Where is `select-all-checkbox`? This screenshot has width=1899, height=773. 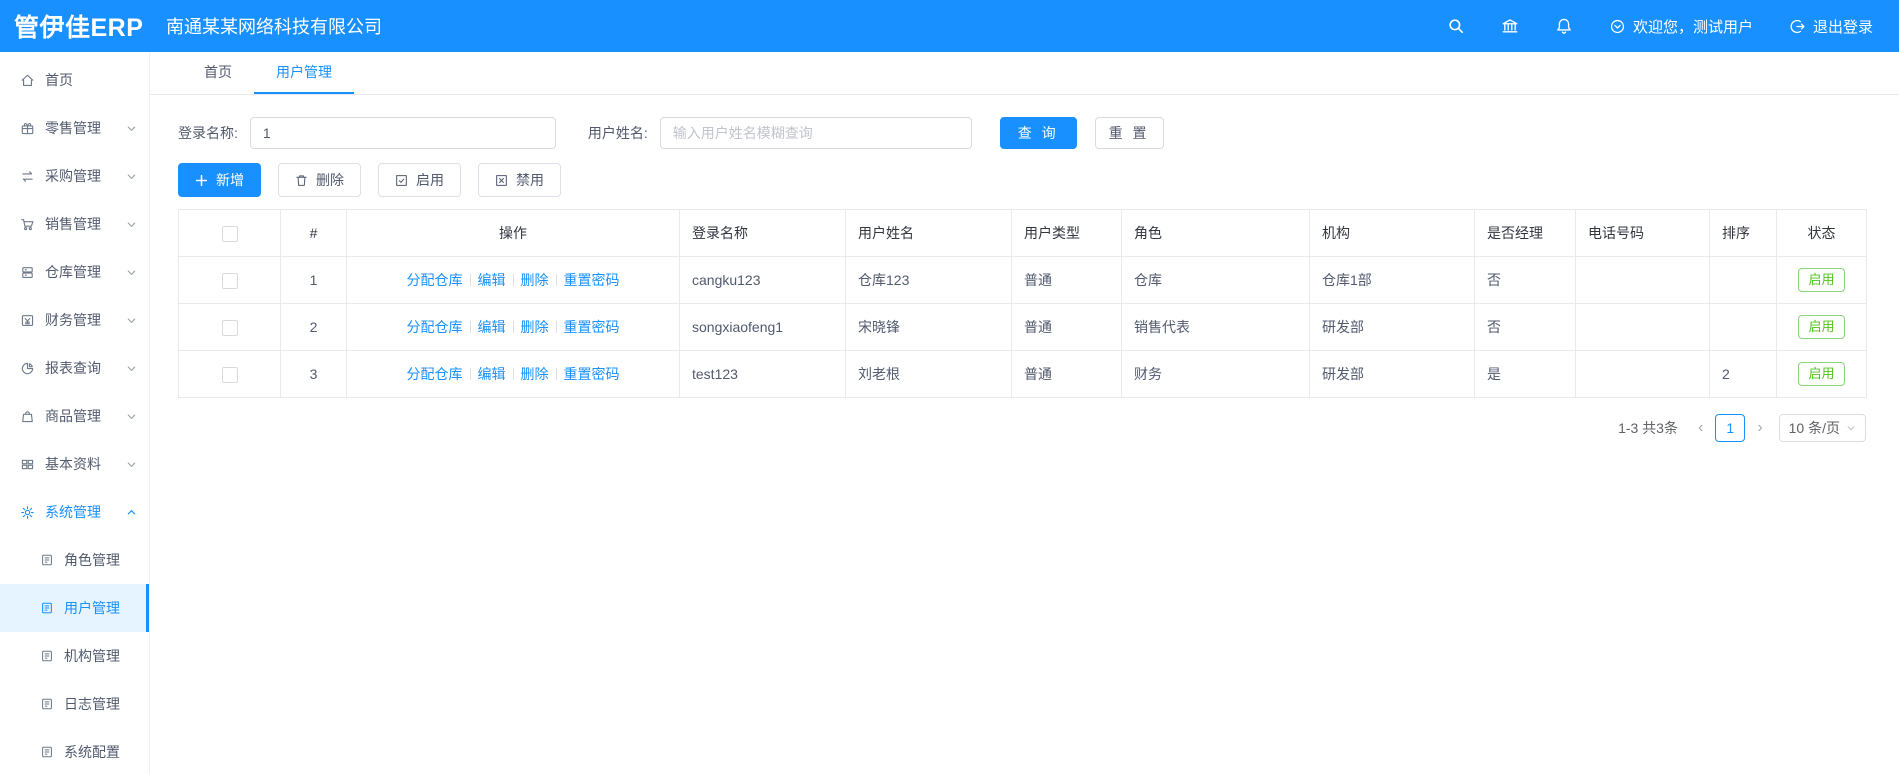 select-all-checkbox is located at coordinates (229, 233).